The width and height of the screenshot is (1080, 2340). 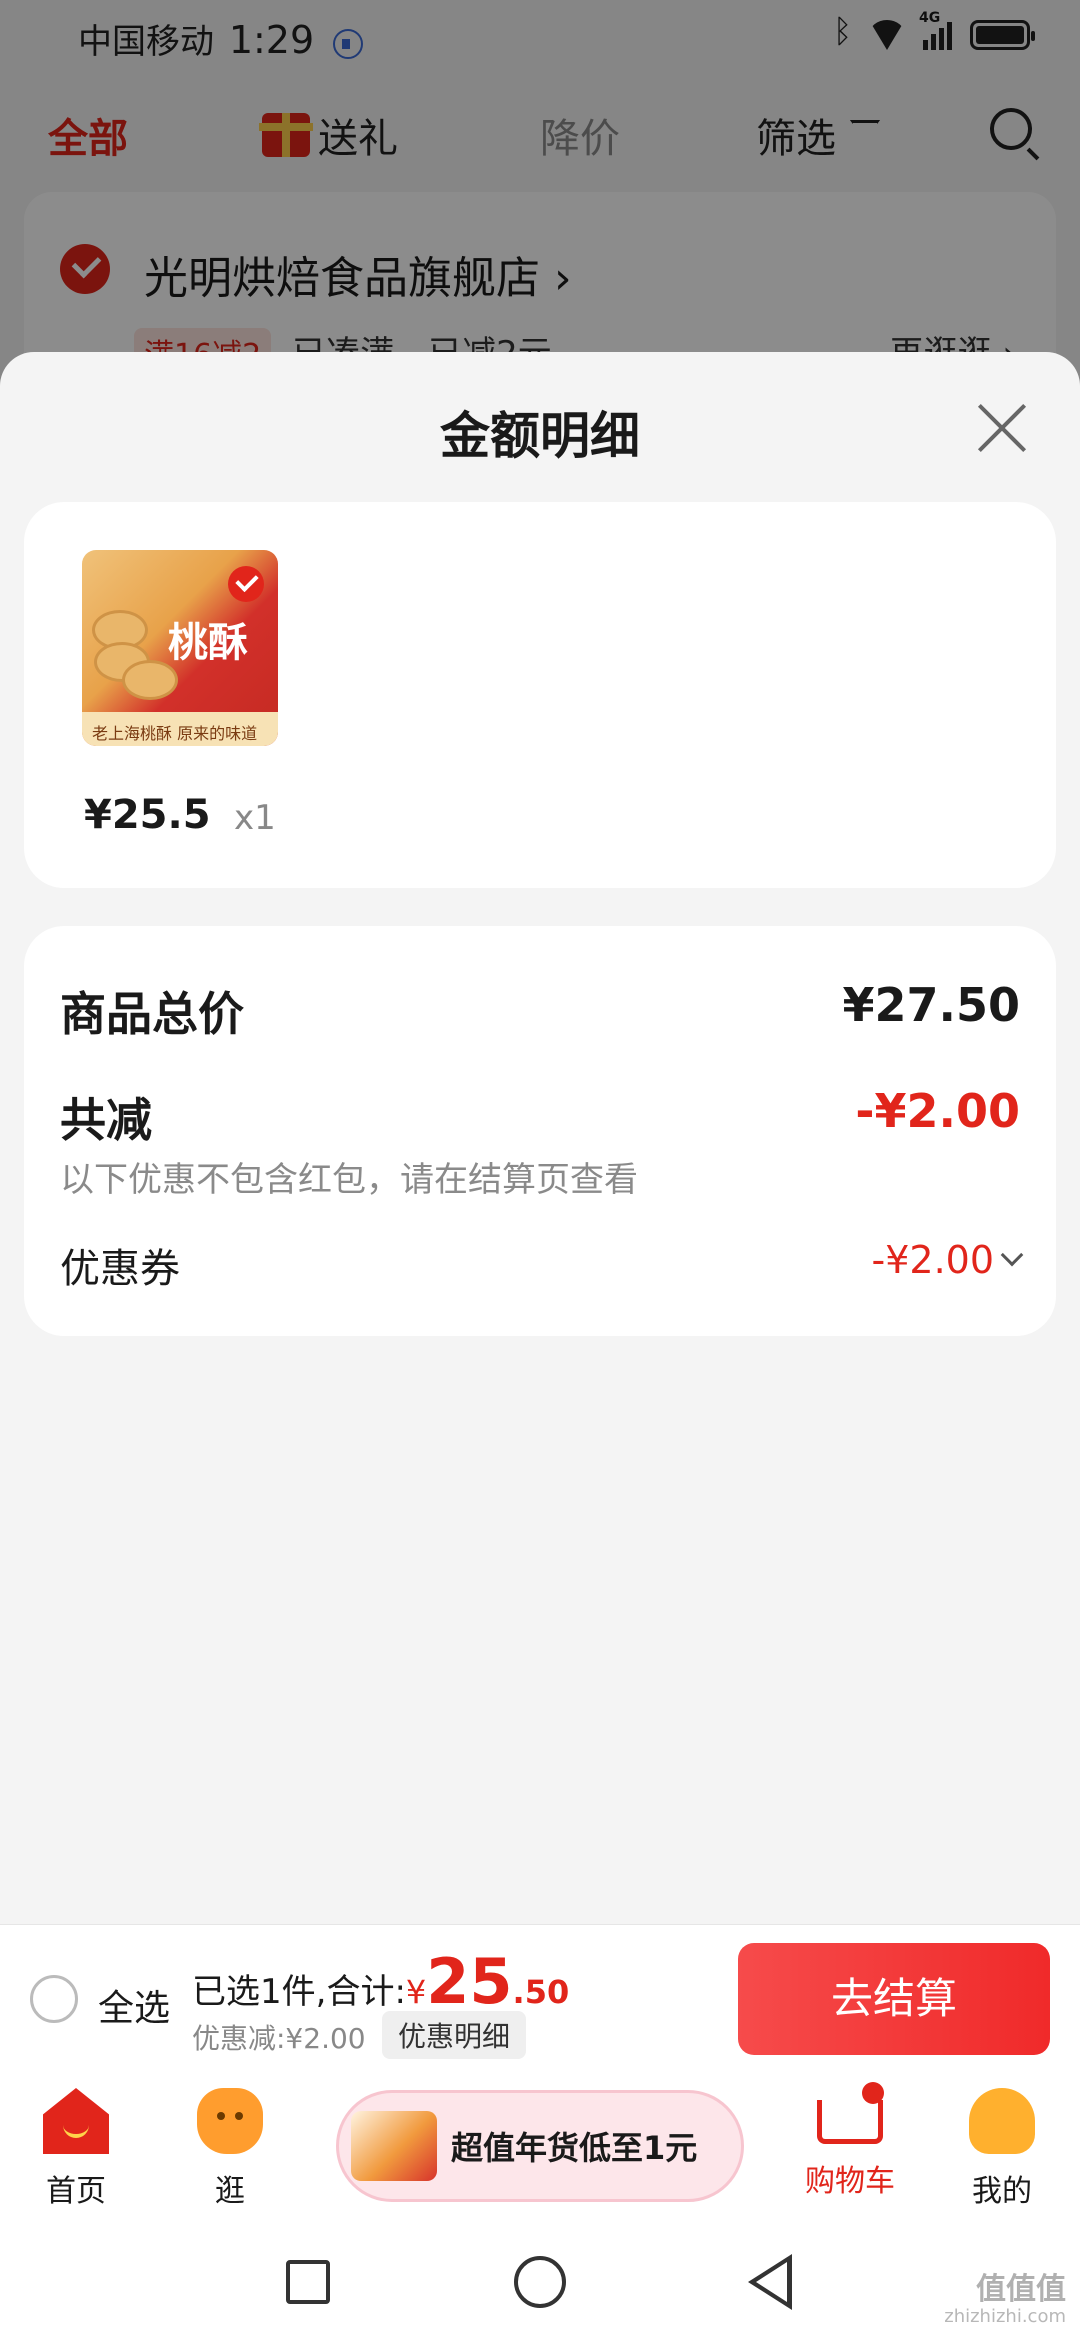 What do you see at coordinates (106, 1120) in the screenshot?
I see `total-reduction-label: 共减` at bounding box center [106, 1120].